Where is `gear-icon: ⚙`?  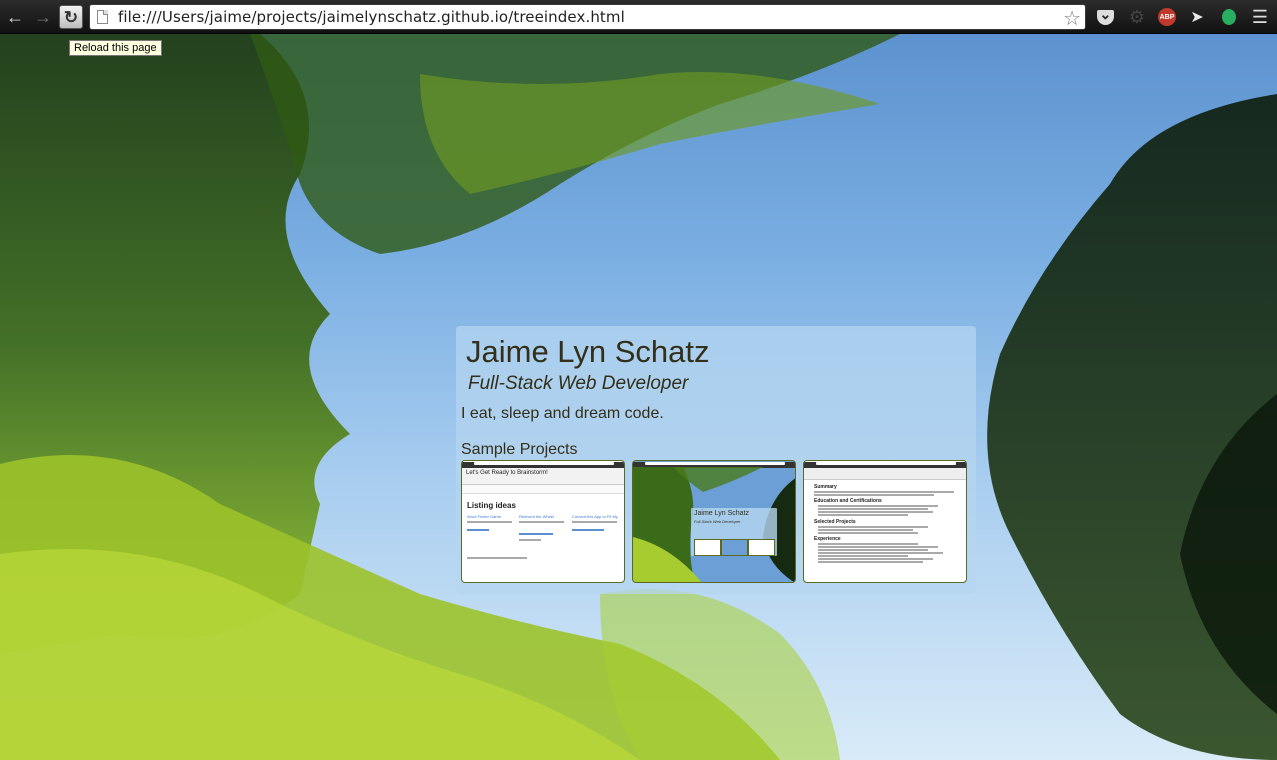
gear-icon: ⚙ is located at coordinates (1137, 17).